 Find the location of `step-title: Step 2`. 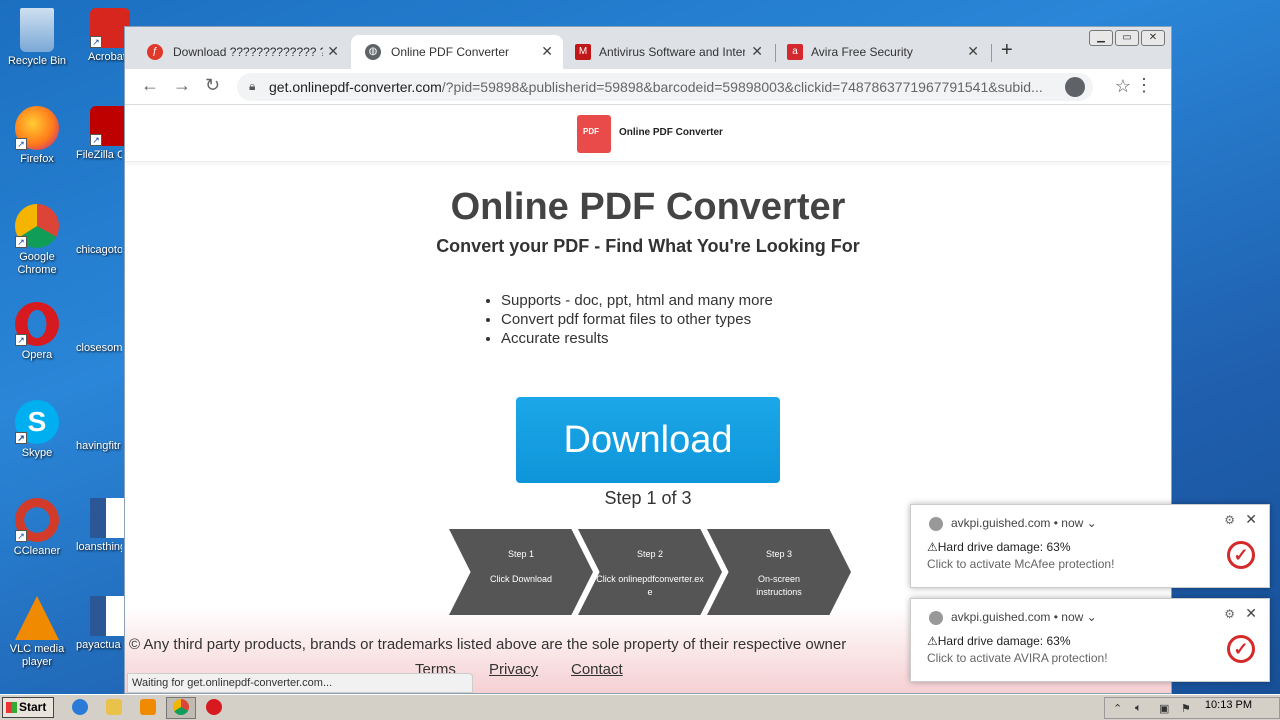

step-title: Step 2 is located at coordinates (650, 554).